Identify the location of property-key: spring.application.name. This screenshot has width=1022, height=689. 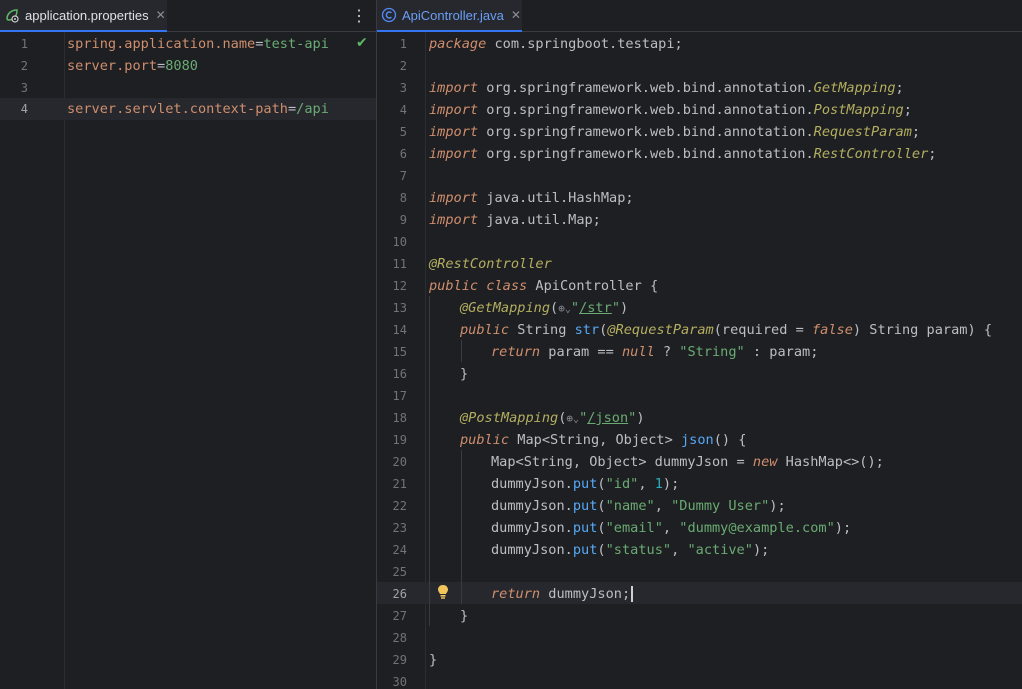
(161, 44).